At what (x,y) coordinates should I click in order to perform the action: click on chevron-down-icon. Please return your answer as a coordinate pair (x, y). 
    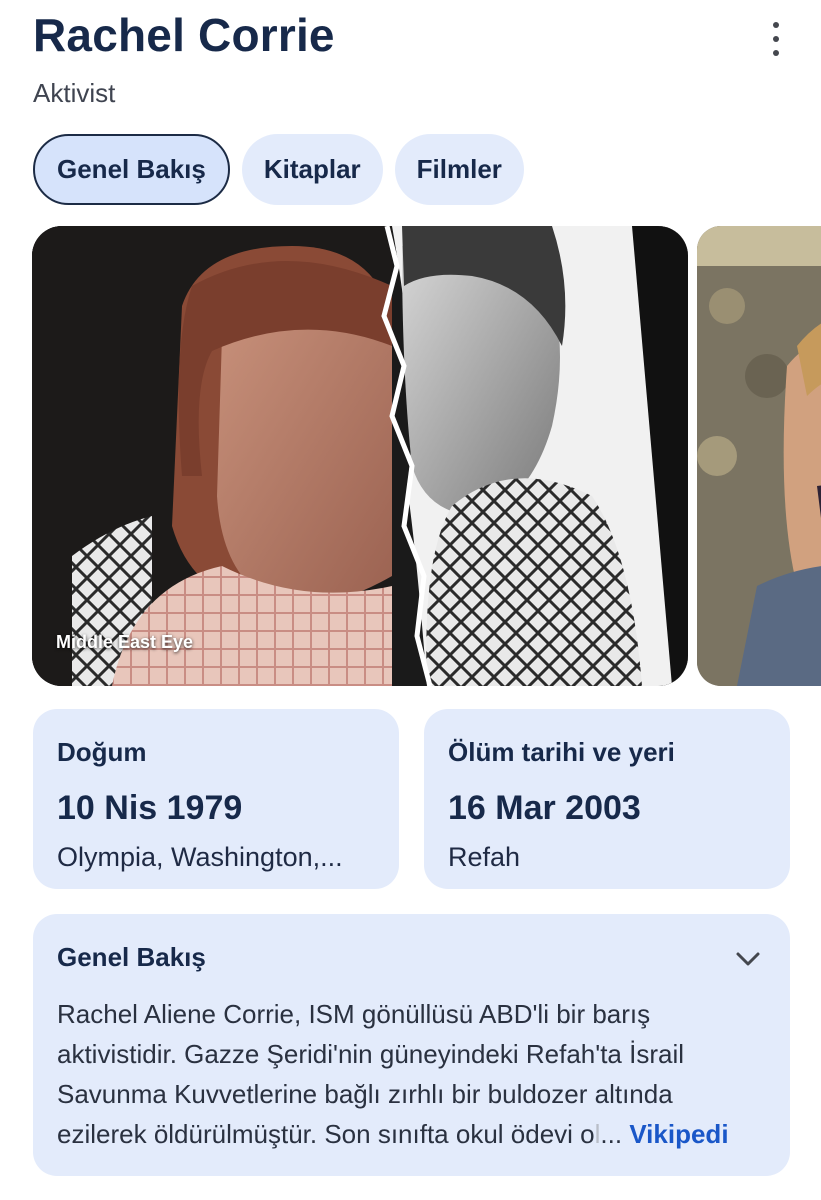
    Looking at the image, I should click on (748, 959).